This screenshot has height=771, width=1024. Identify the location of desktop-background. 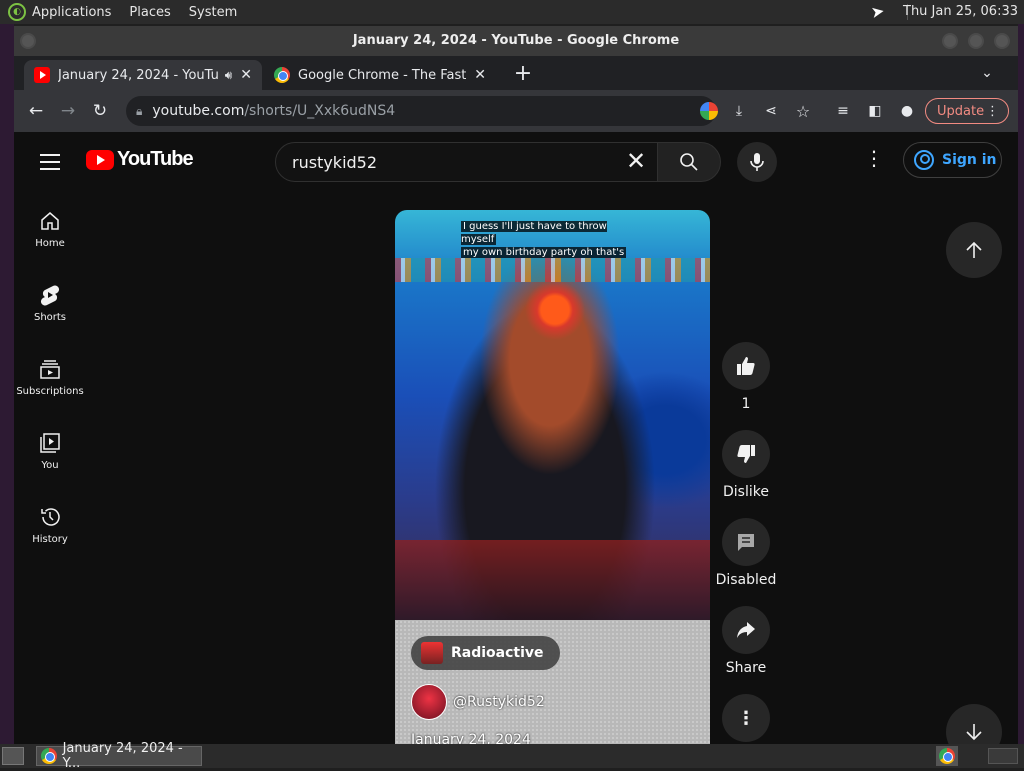
(7, 384).